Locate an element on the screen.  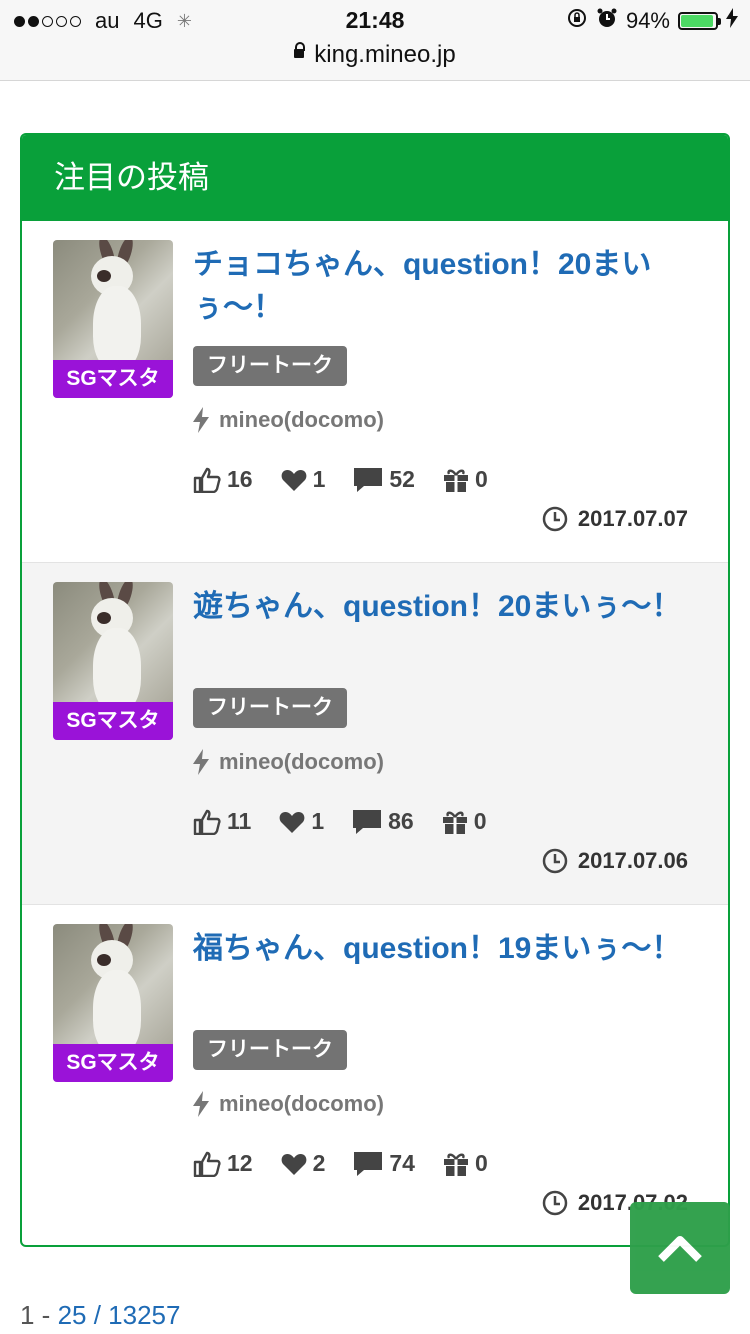
post-stats: 12 2 74 0 is located at coordinates (354, 1163).